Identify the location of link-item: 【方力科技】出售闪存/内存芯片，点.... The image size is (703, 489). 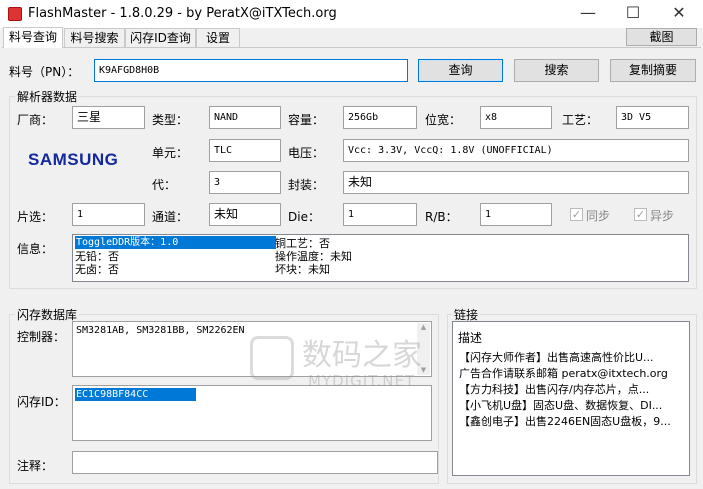
(554, 389).